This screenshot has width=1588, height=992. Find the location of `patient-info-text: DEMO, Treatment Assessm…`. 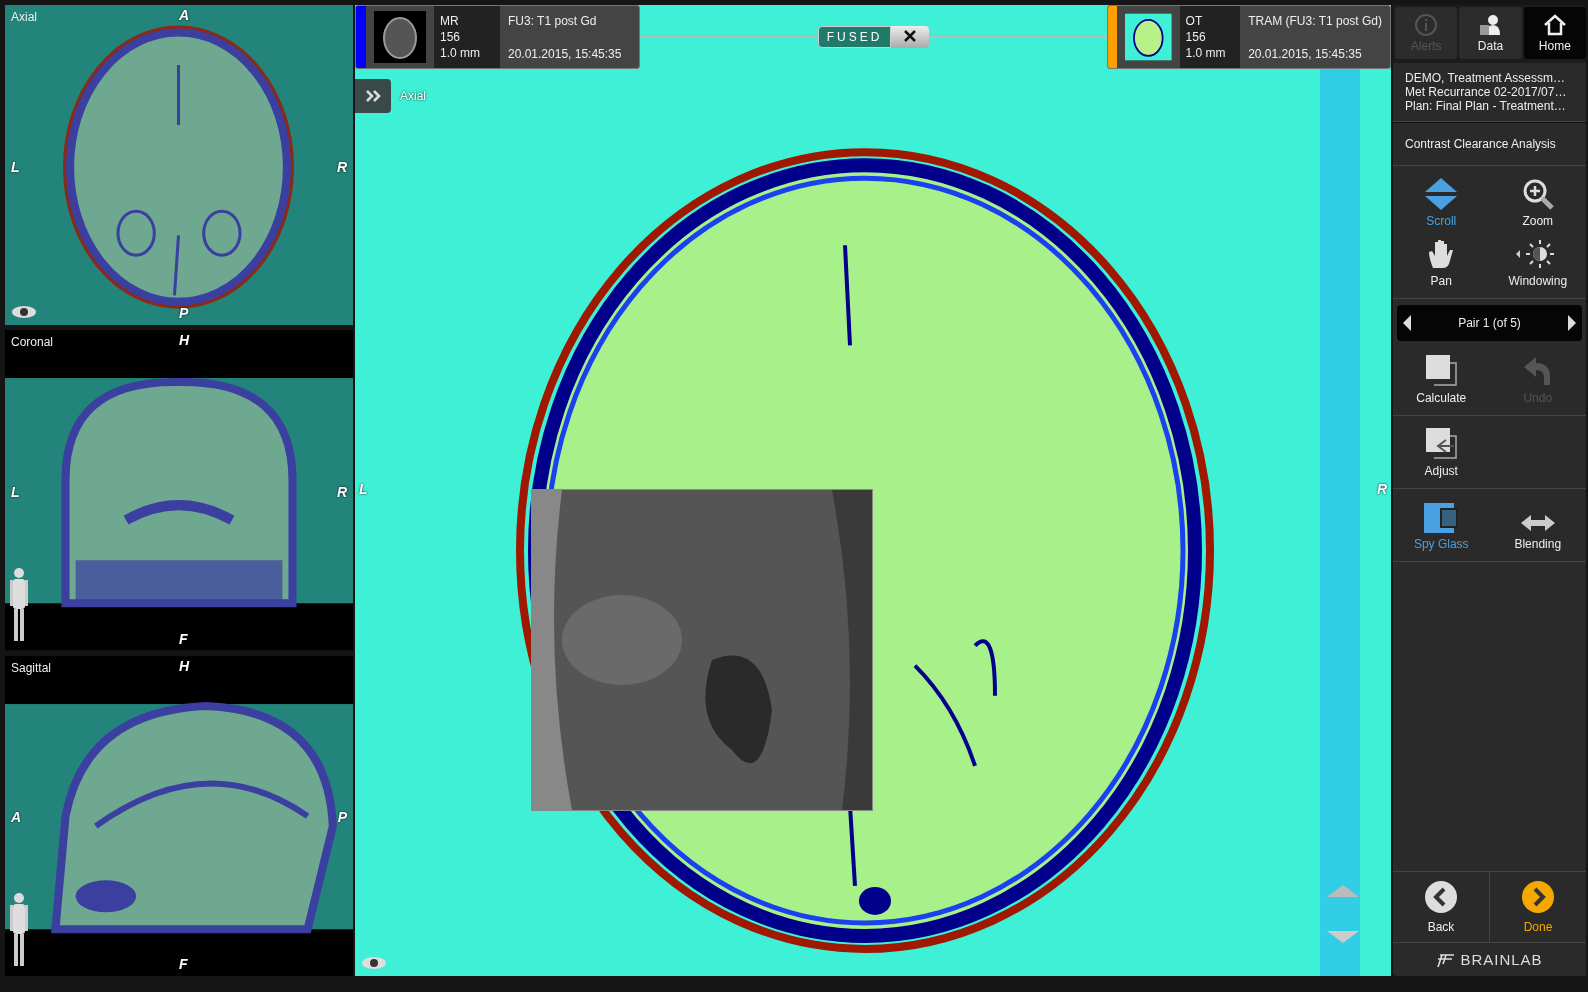

patient-info-text: DEMO, Treatment Assessm… is located at coordinates (1486, 78).